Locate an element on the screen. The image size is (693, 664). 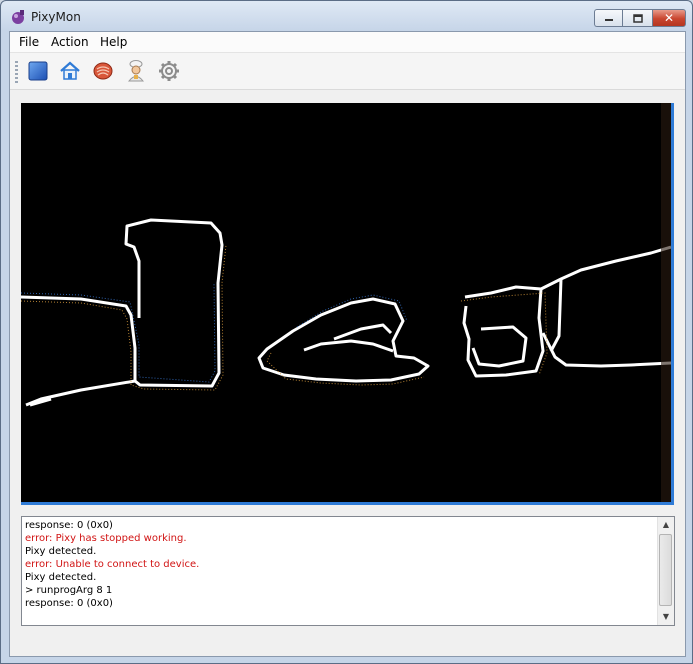
minimize-icon is located at coordinates (608, 20).